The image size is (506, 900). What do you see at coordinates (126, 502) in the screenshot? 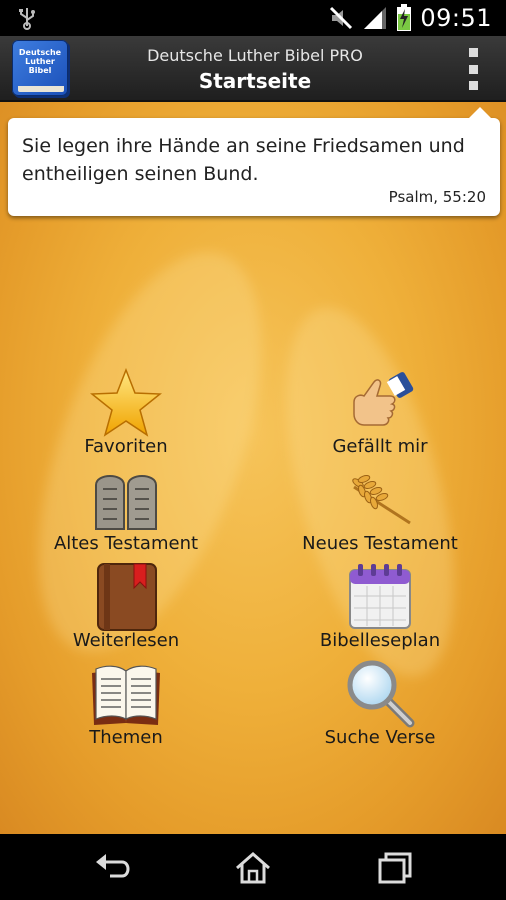
I see `stone-tablets-icon` at bounding box center [126, 502].